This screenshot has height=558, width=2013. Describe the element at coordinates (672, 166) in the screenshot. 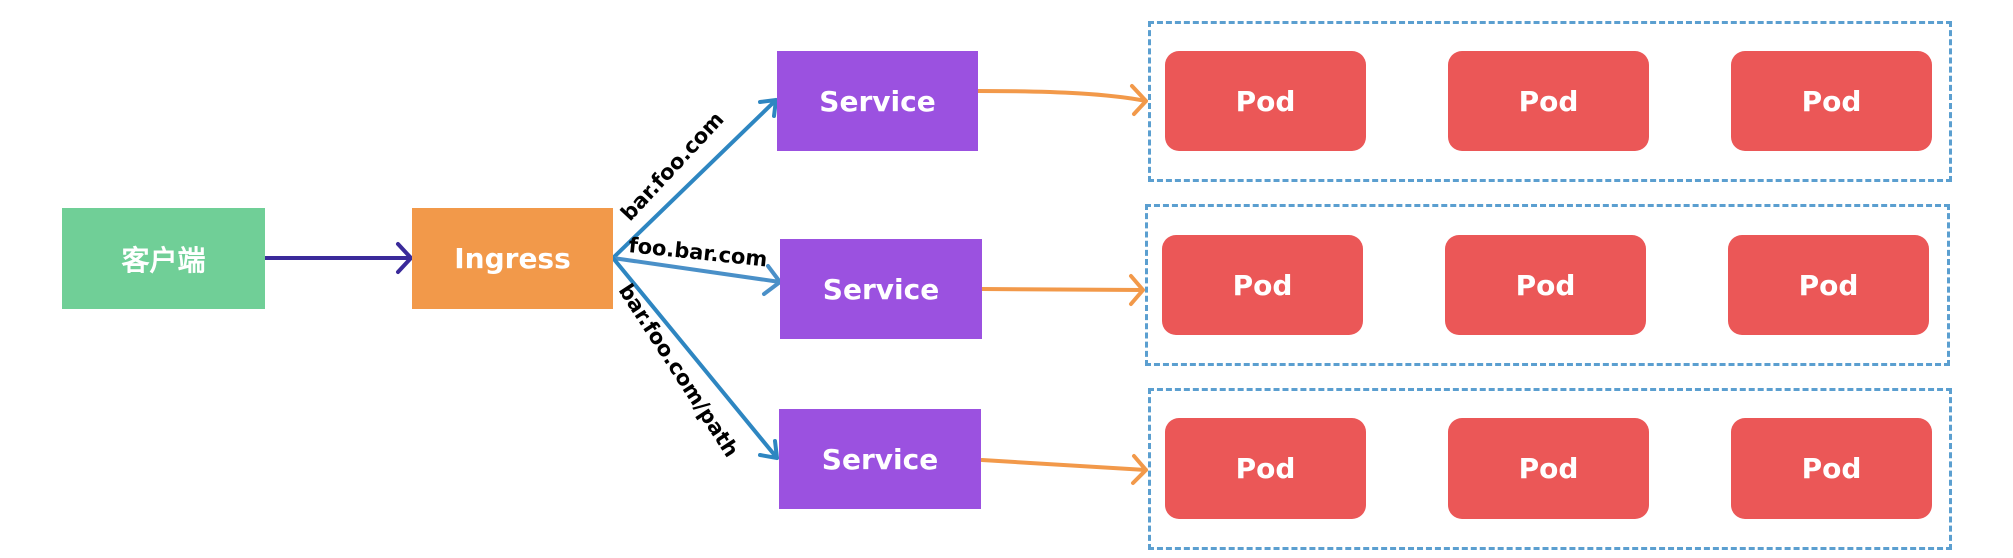

I see `route-label-1: bar.foo.com` at that location.